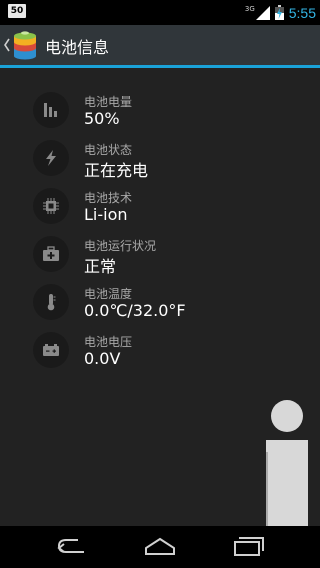 The width and height of the screenshot is (320, 568). I want to click on chip-icon, so click(51, 206).